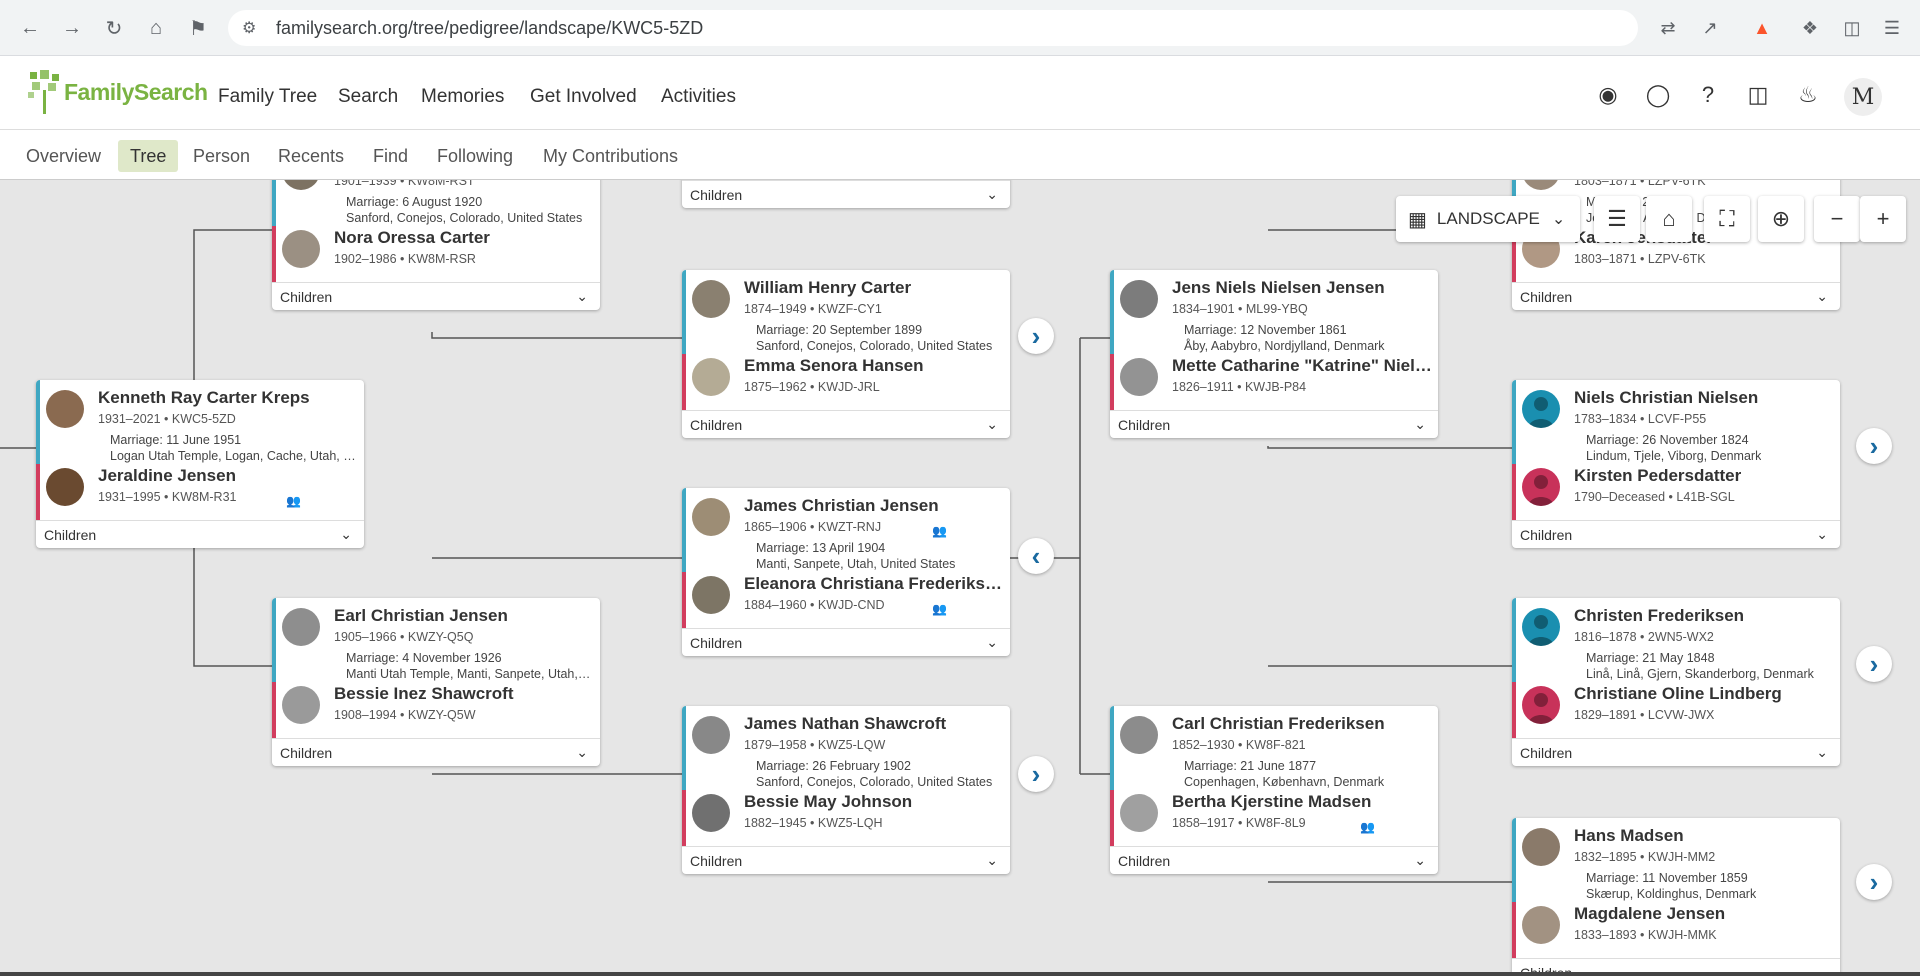  I want to click on wife-name: Bessie Inez Shawcroft, so click(424, 694).